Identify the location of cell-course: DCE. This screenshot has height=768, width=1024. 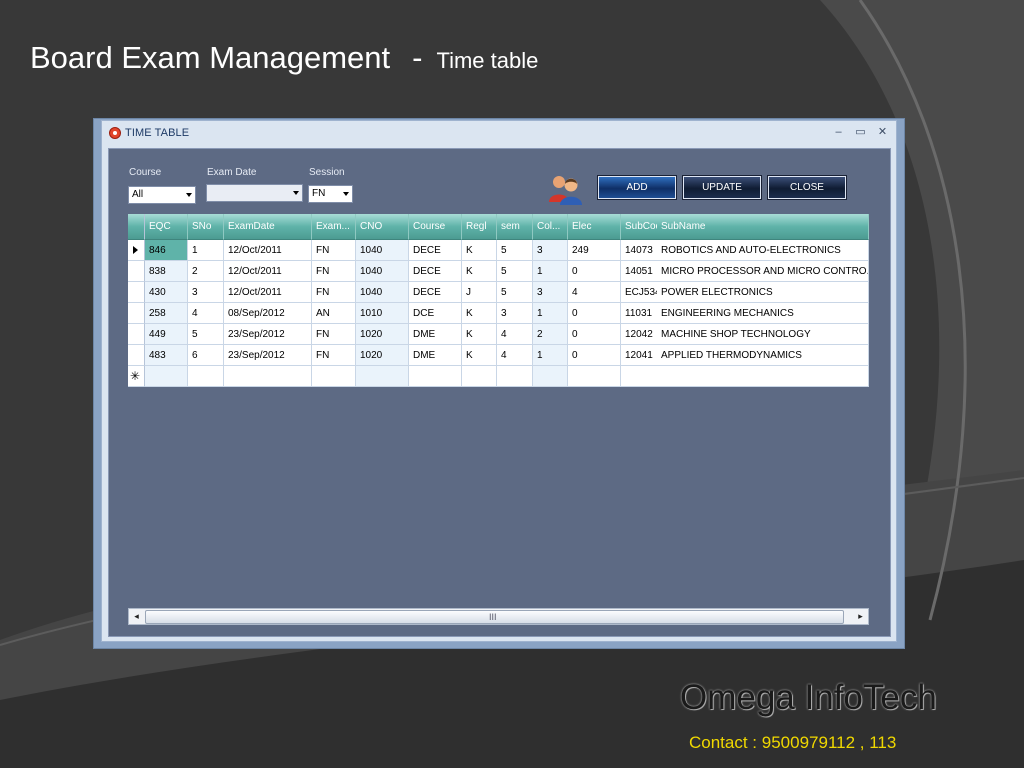
(435, 313).